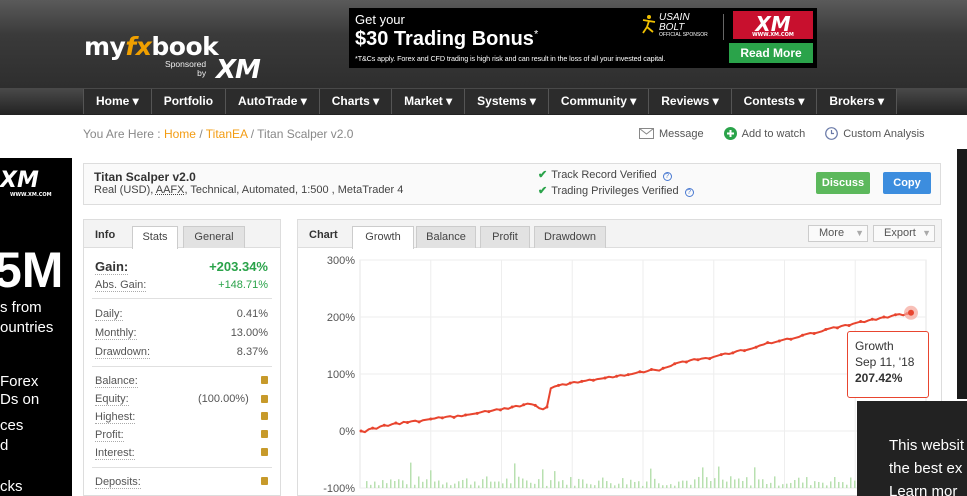 Image resolution: width=967 pixels, height=496 pixels. What do you see at coordinates (105, 235) in the screenshot?
I see `info-title: Info` at bounding box center [105, 235].